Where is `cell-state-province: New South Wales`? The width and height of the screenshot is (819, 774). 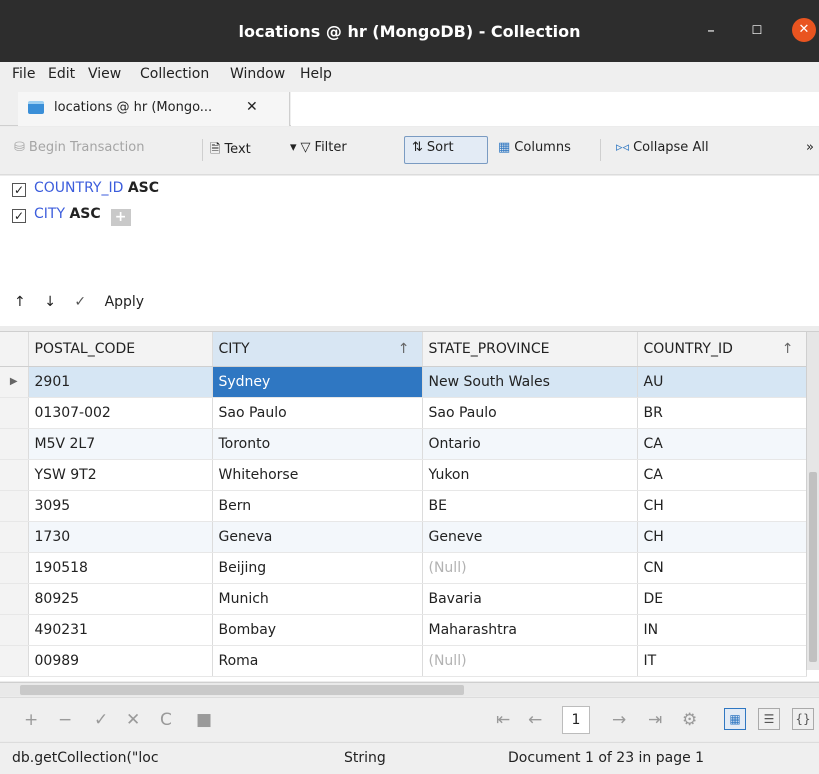 cell-state-province: New South Wales is located at coordinates (530, 382).